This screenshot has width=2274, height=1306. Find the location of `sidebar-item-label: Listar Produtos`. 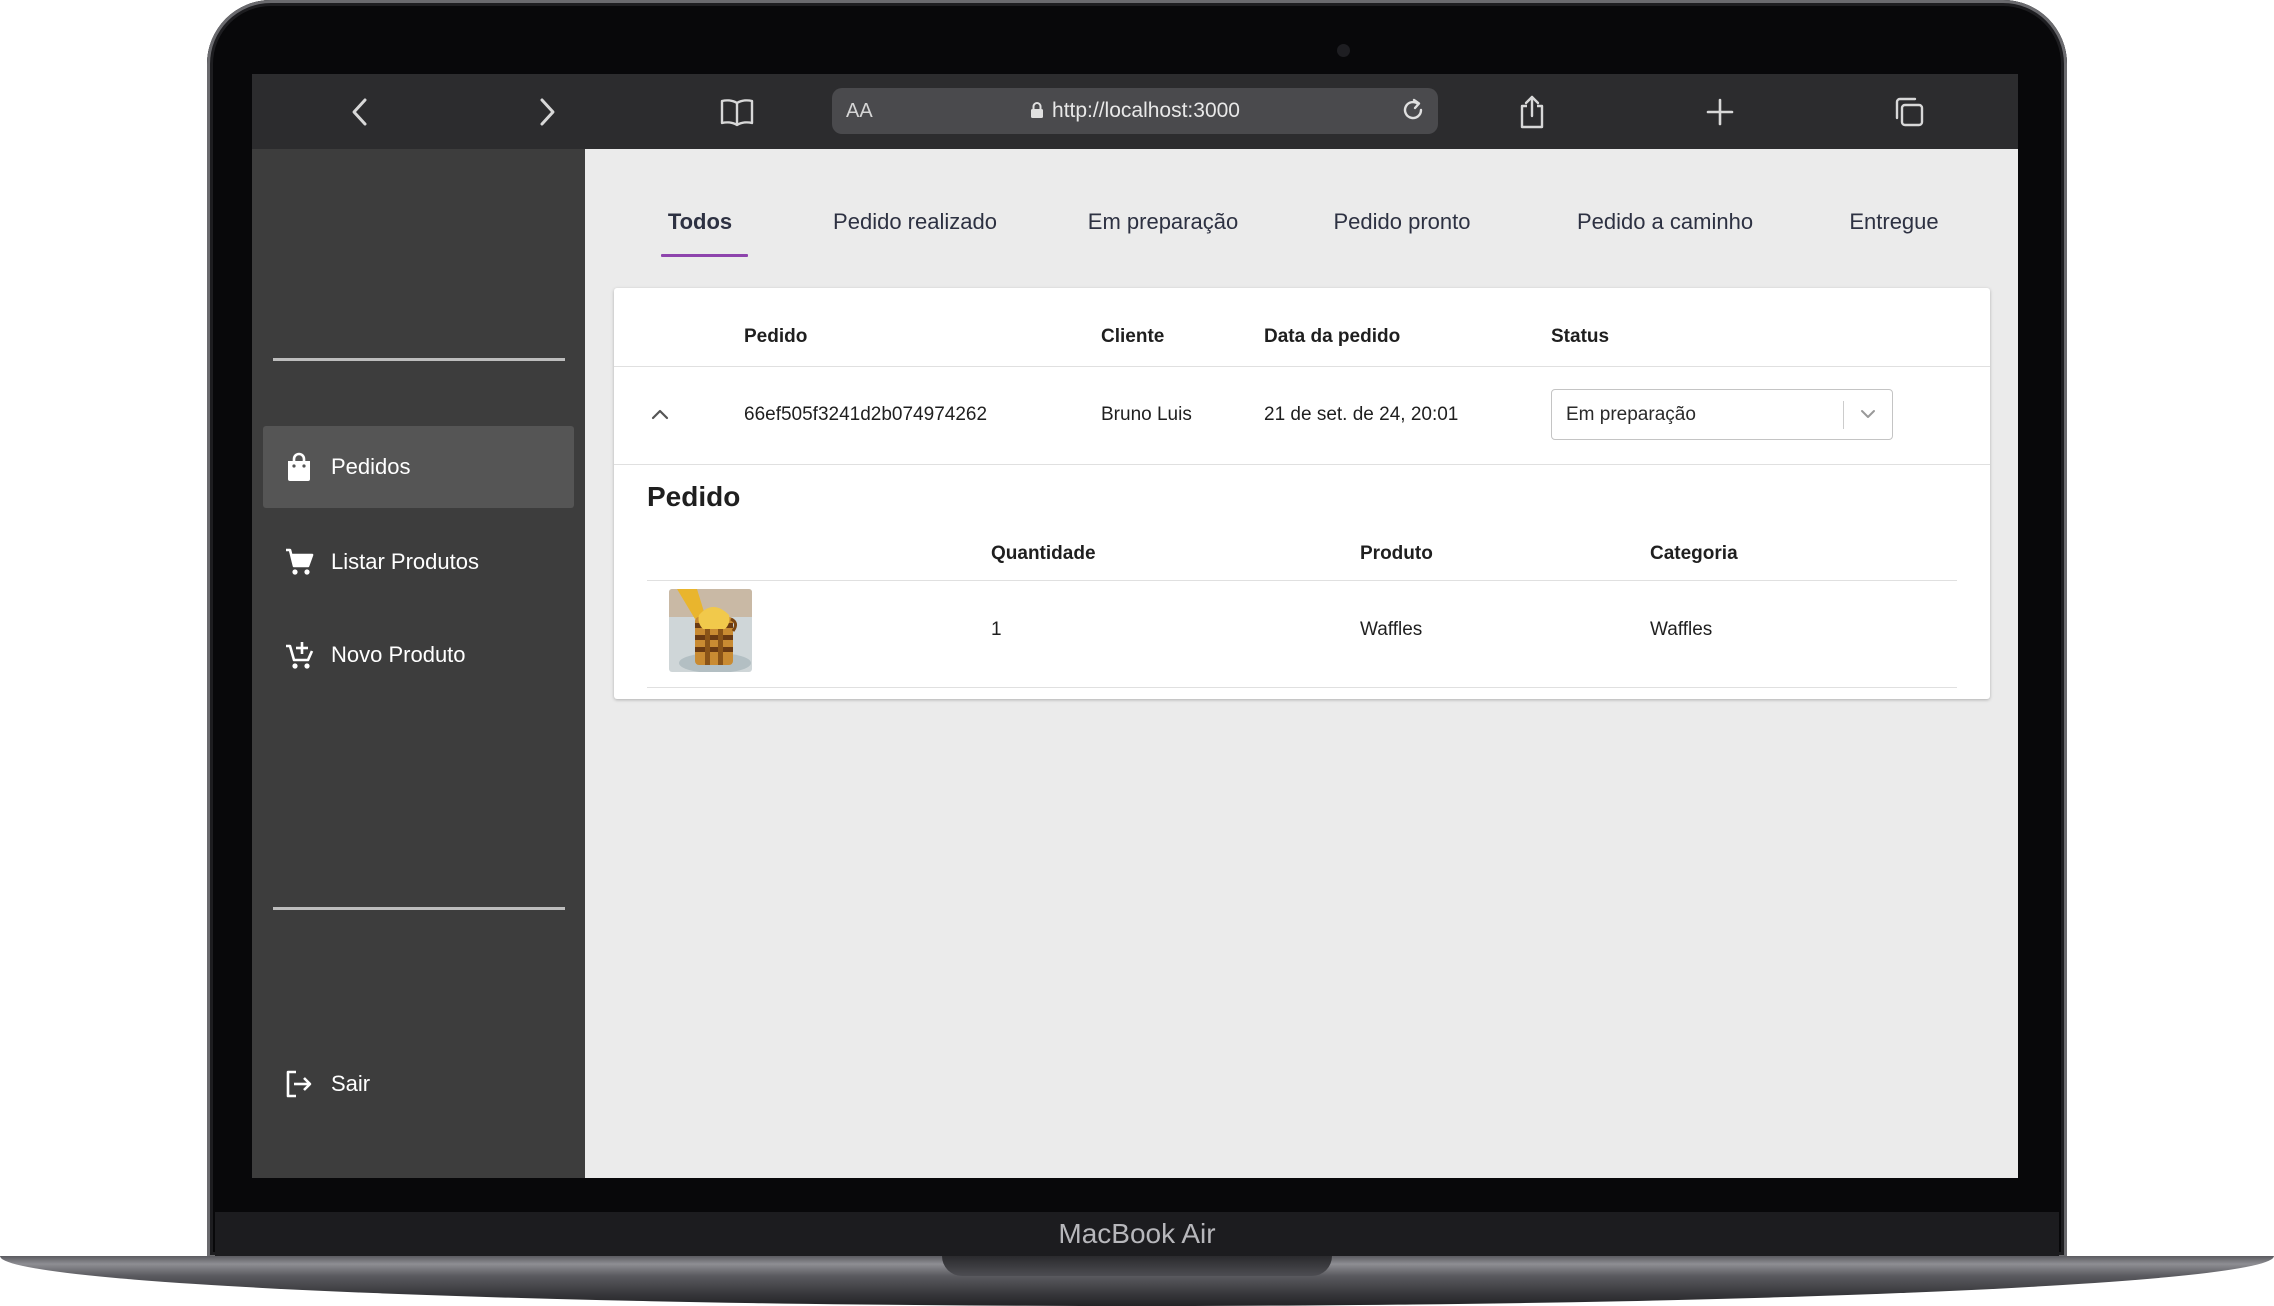

sidebar-item-label: Listar Produtos is located at coordinates (405, 561).